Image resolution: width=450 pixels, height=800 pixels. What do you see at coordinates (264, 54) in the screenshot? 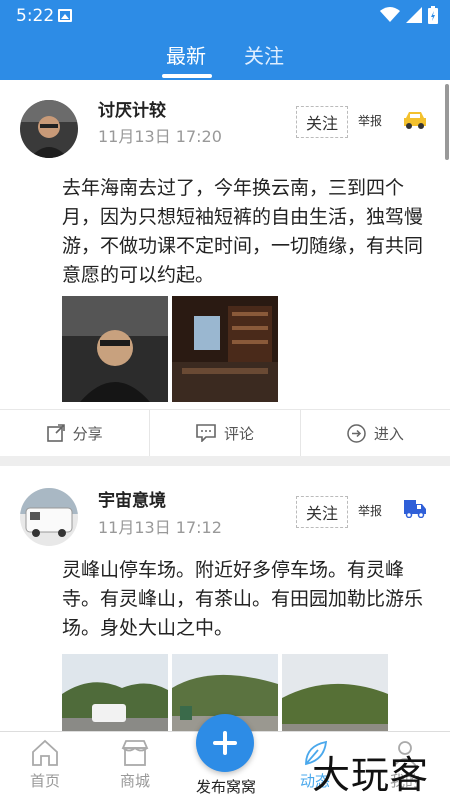
I see `tab-following: 关注` at bounding box center [264, 54].